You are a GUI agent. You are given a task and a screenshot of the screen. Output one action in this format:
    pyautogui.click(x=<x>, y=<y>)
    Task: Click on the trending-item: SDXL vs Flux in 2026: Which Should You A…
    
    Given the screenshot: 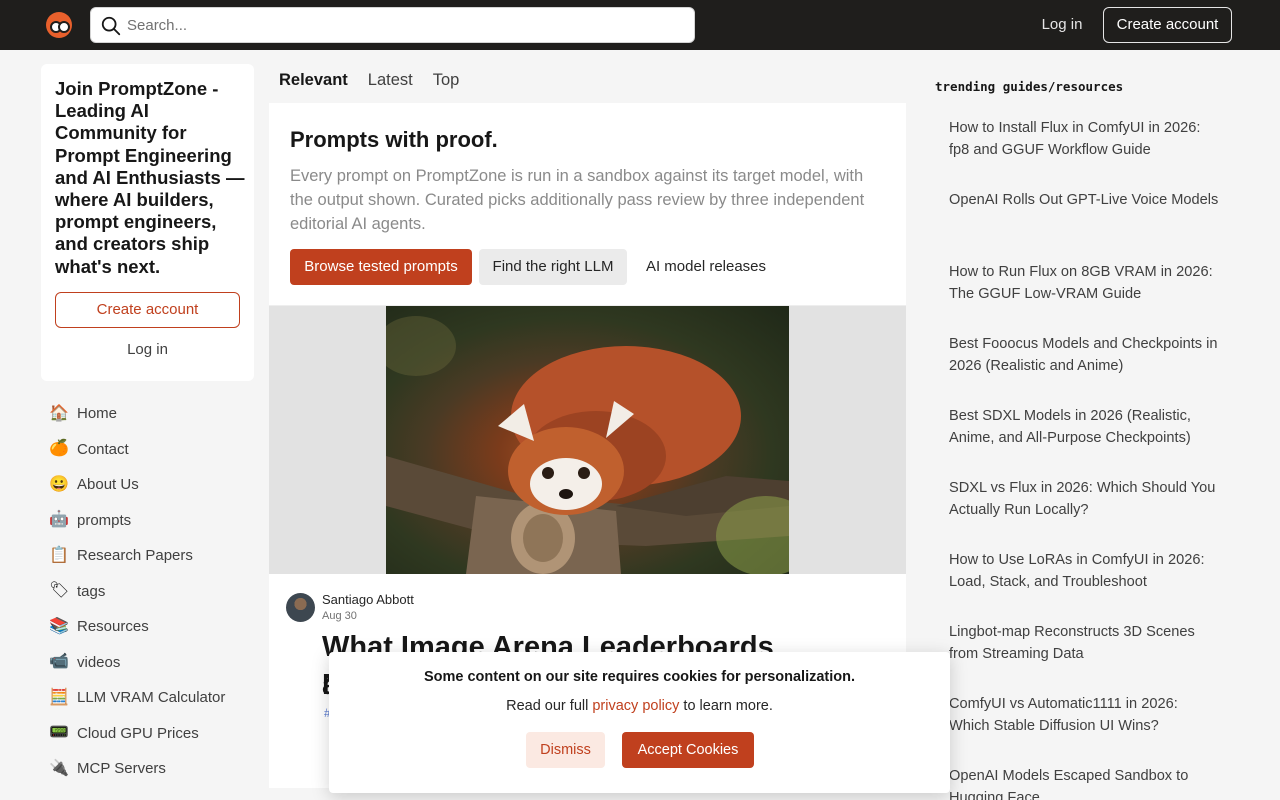 What is the action you would take?
    pyautogui.click(x=1085, y=508)
    